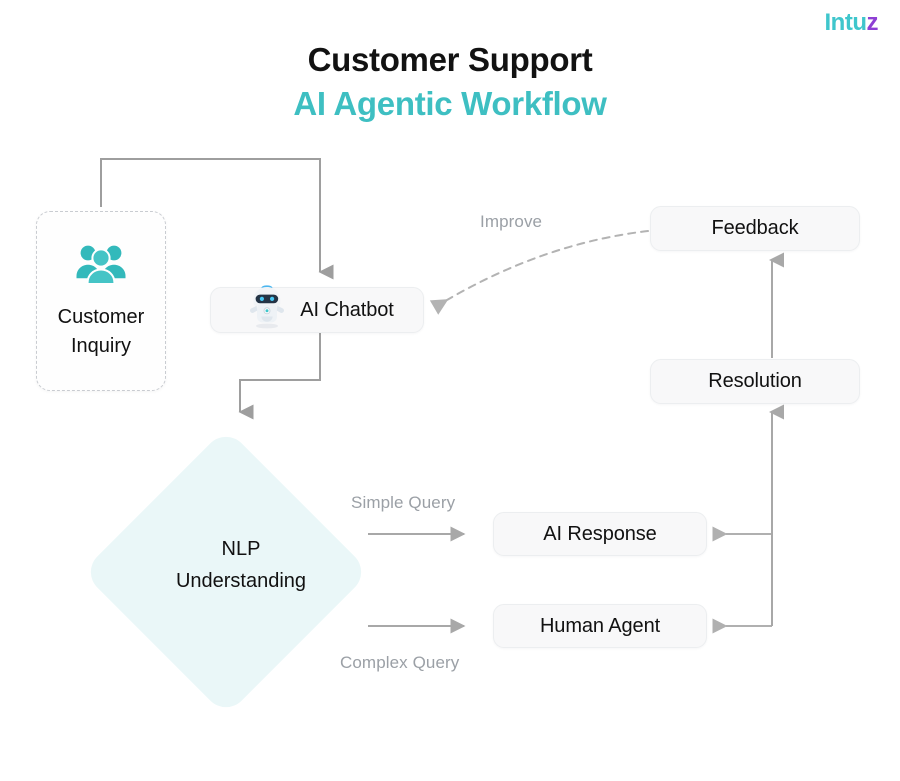  What do you see at coordinates (241, 565) in the screenshot?
I see `node-label-nlp-understanding: NLP Understanding` at bounding box center [241, 565].